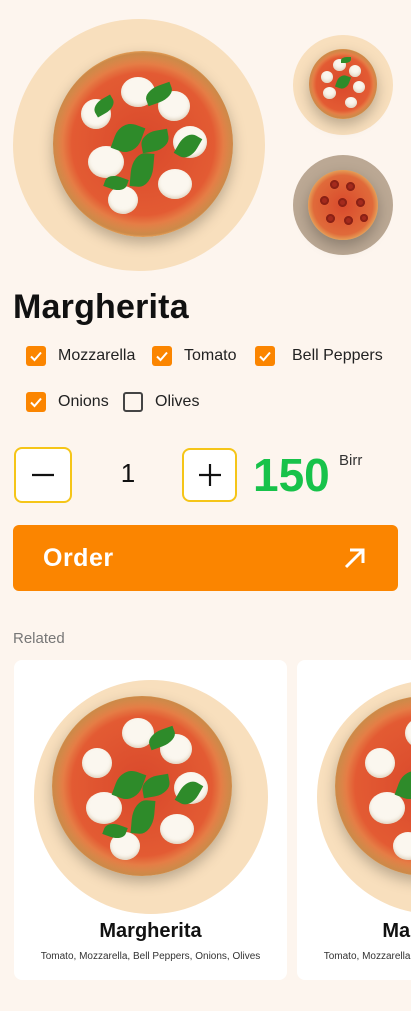 The height and width of the screenshot is (1011, 411). I want to click on topping-tomato: Tomato, so click(194, 356).